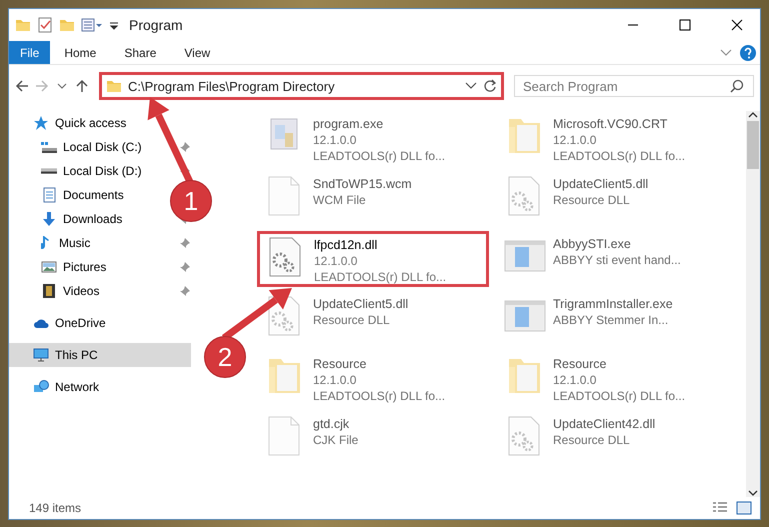  I want to click on file-name: UpdateClient42.dll, so click(604, 424).